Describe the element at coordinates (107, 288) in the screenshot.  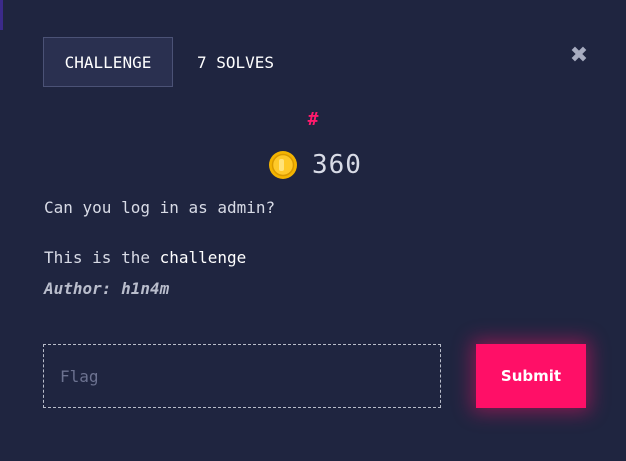
I see `author-text: Author: h1n4m` at that location.